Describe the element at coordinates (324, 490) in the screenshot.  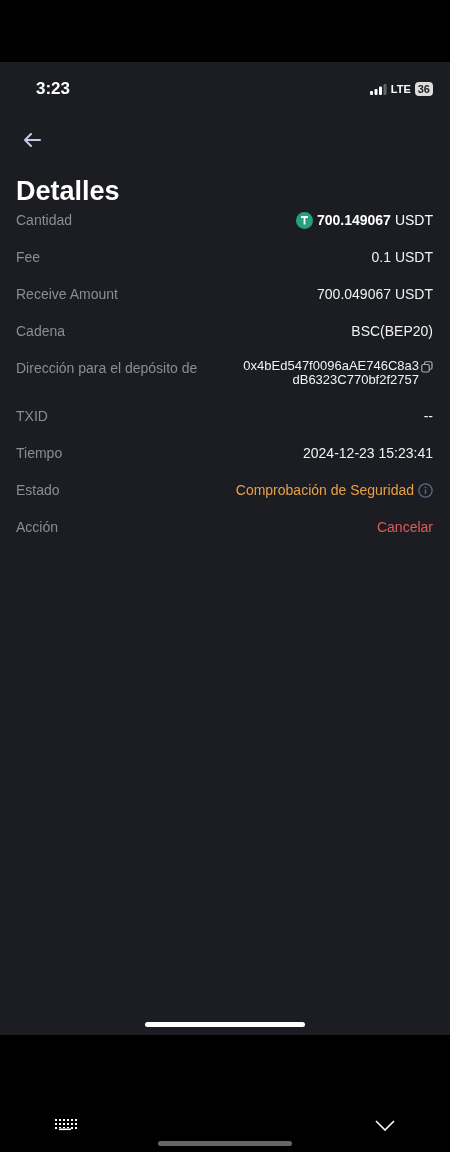
I see `status-value: Comprobación de Seguridad` at that location.